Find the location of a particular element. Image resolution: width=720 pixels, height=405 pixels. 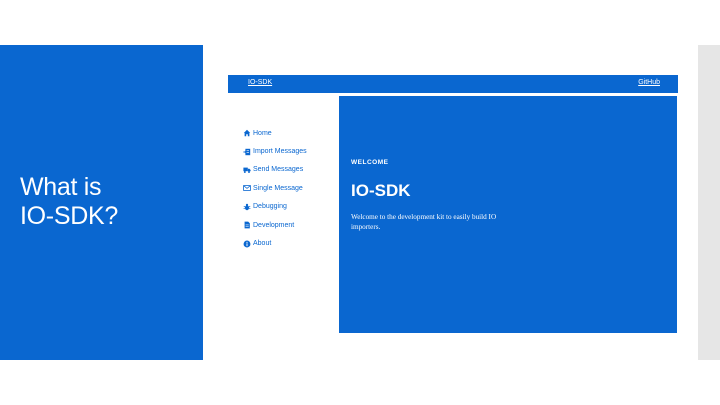

sidebar-item-label: Development is located at coordinates (274, 225).